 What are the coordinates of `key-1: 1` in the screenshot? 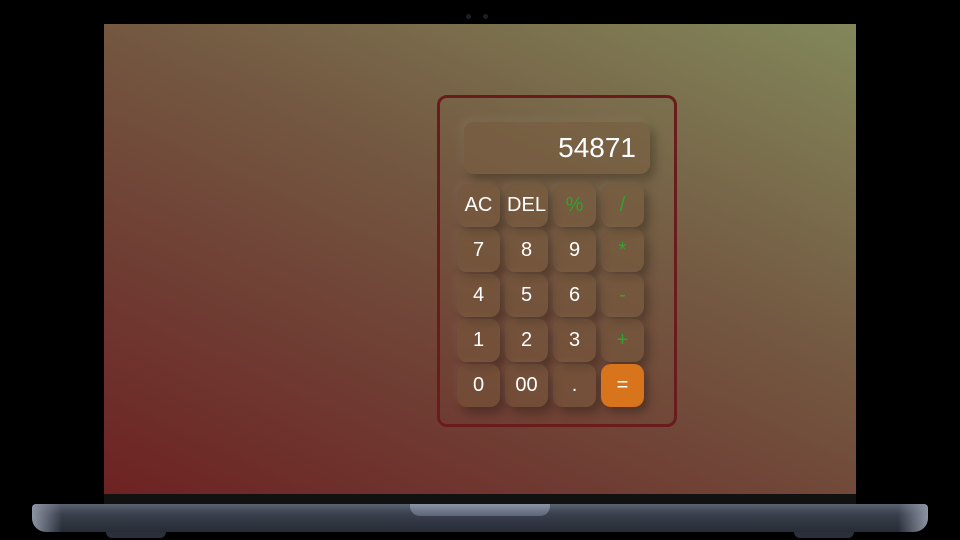 It's located at (478, 340).